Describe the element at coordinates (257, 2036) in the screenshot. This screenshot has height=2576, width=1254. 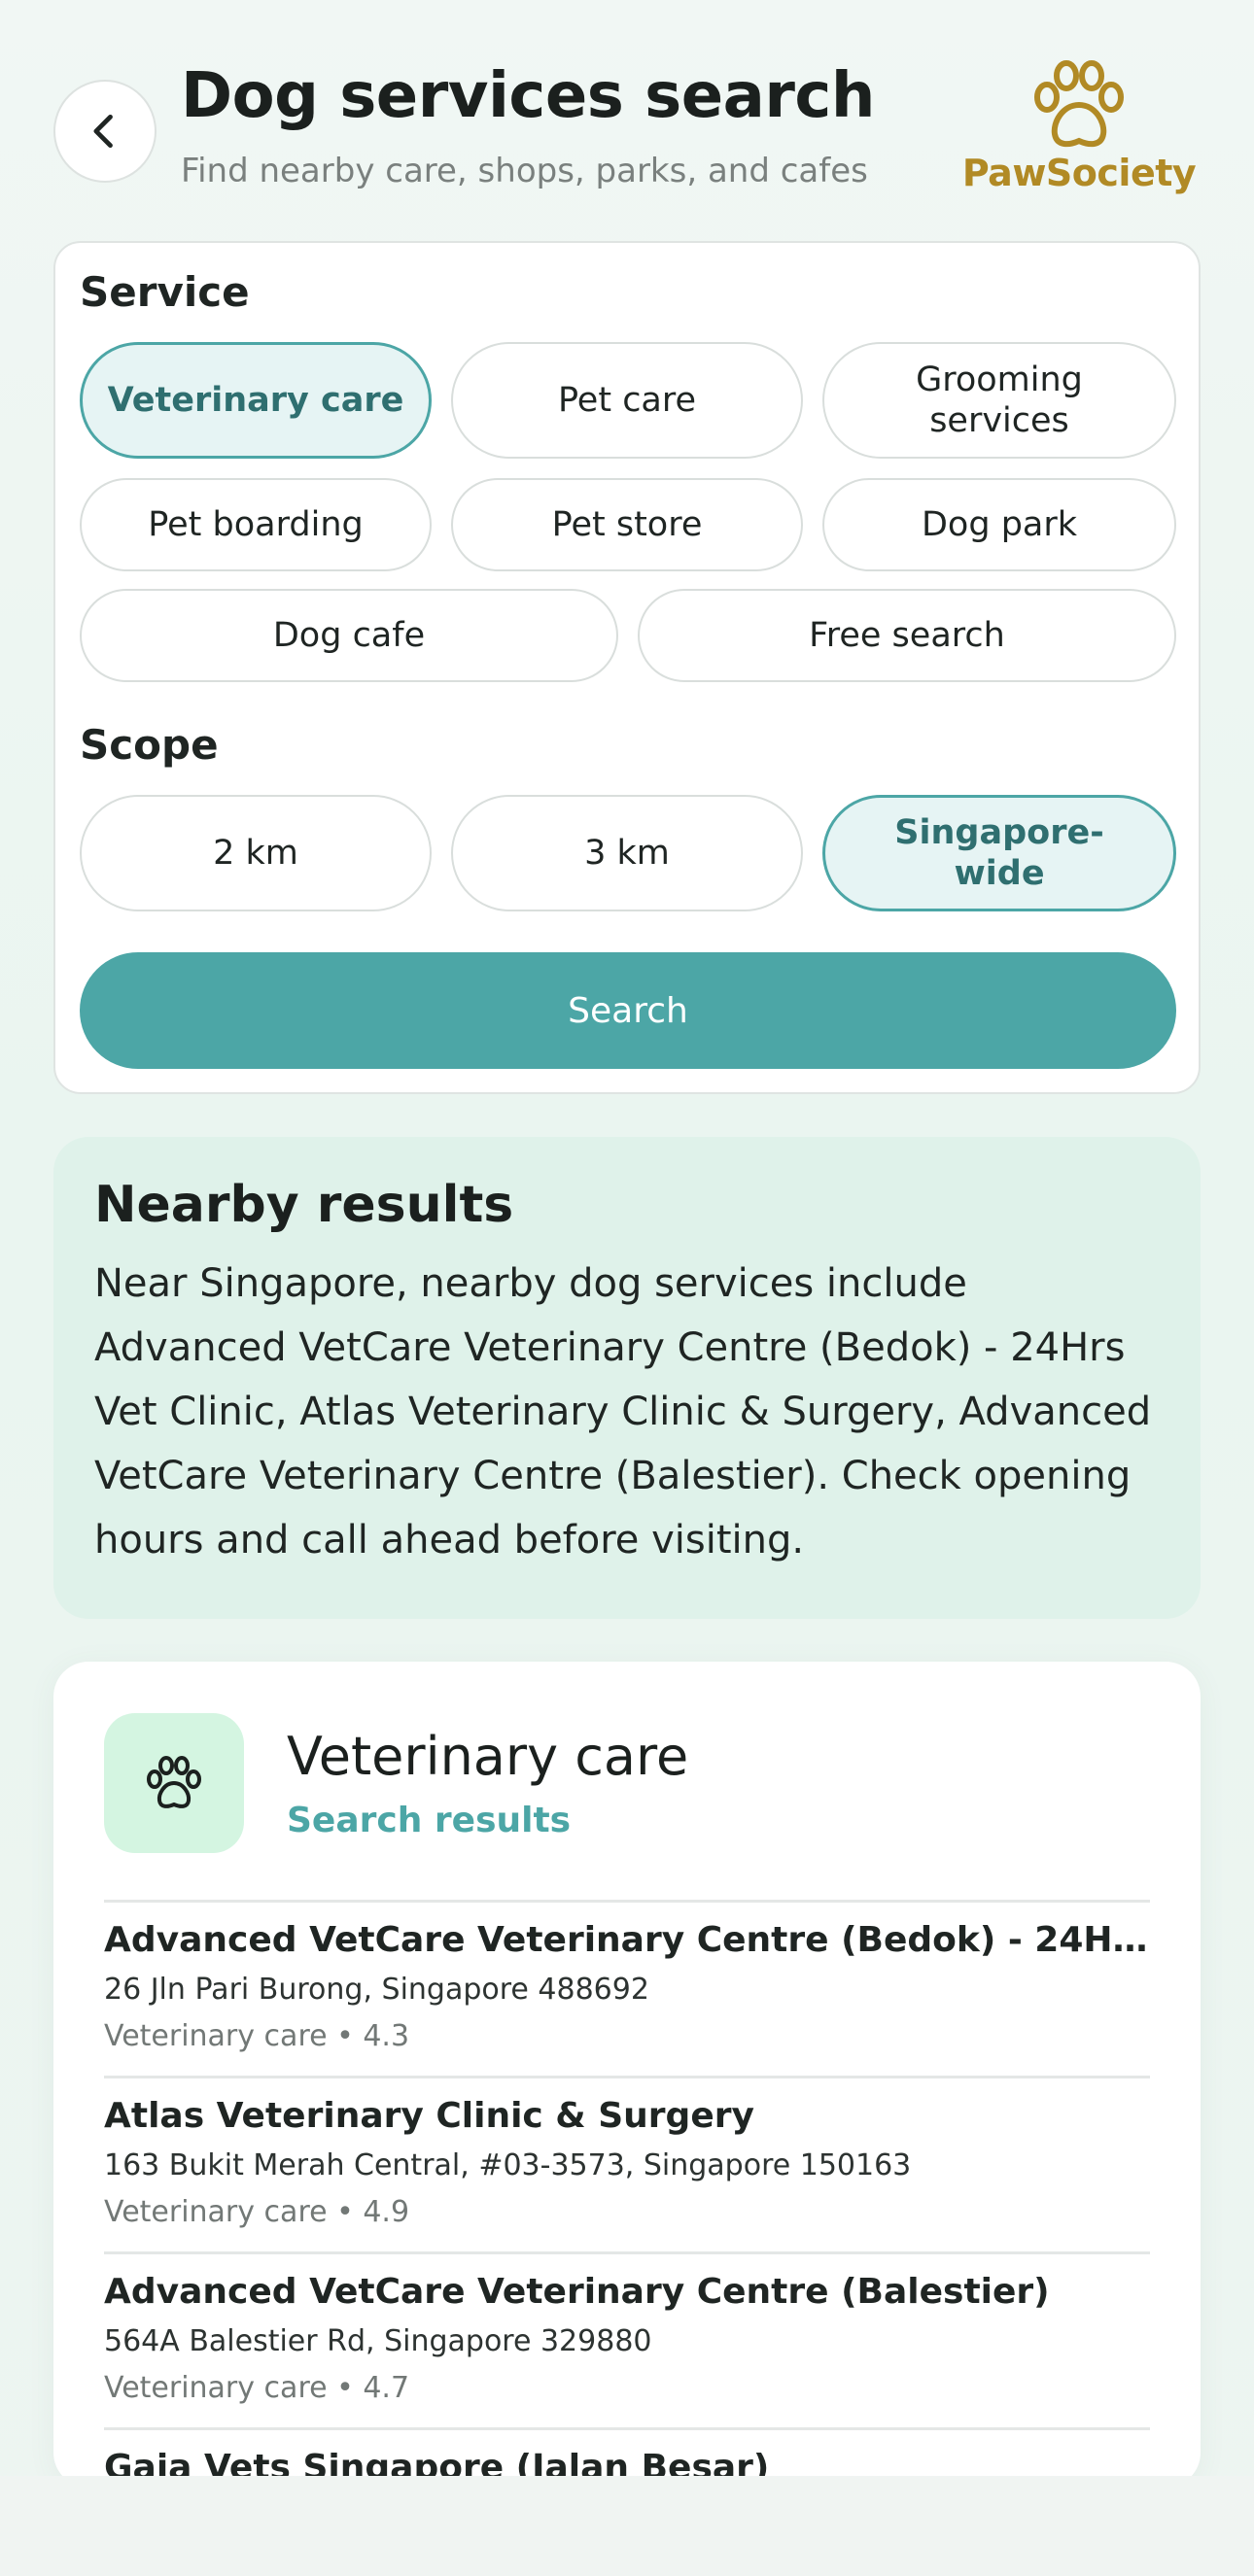
I see `result-meta: Veterinary care • 4.3` at that location.